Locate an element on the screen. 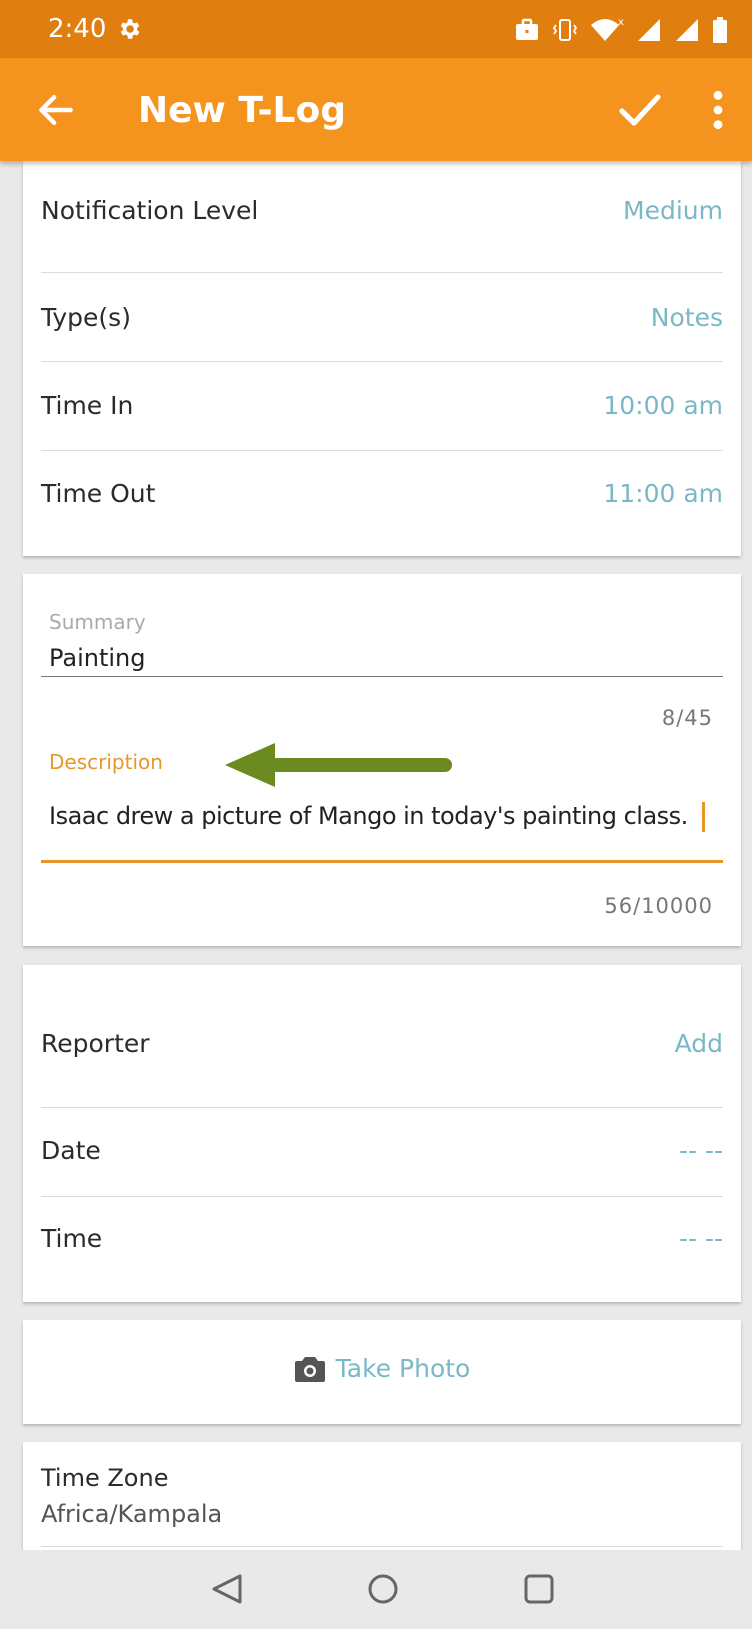 This screenshot has width=752, height=1629. time-in-label: Time In is located at coordinates (87, 405).